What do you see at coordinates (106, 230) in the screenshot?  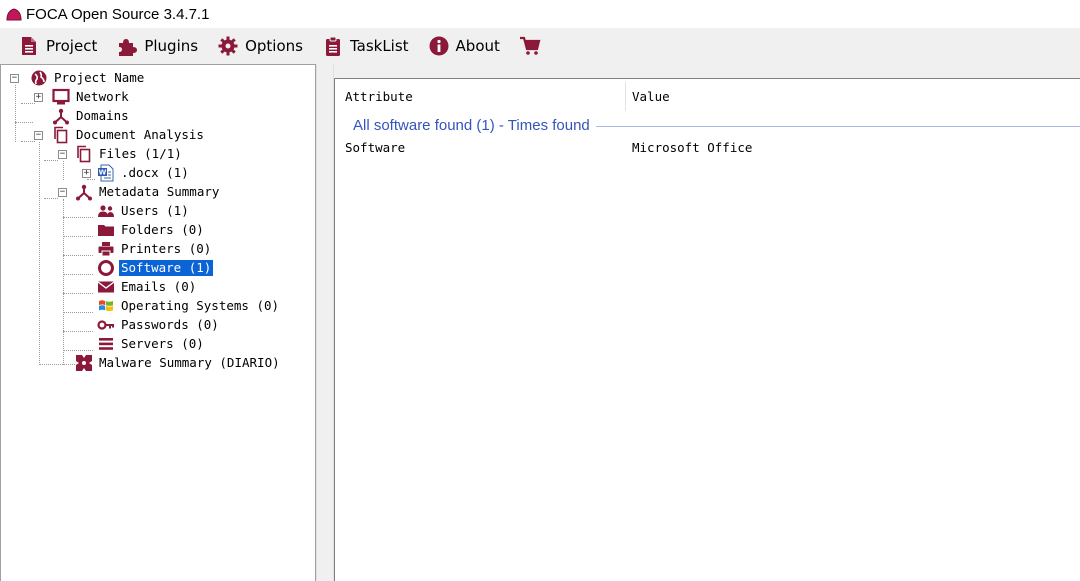 I see `folder-icon` at bounding box center [106, 230].